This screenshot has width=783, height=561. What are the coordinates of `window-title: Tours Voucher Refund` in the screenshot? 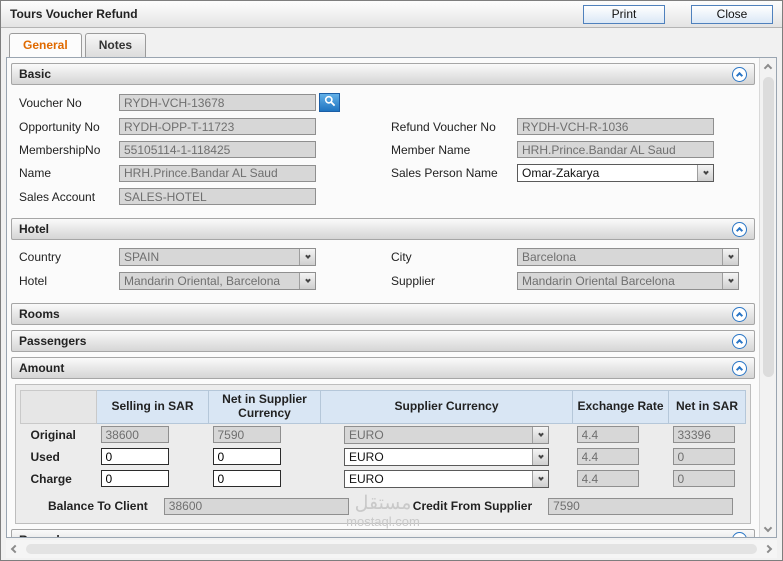 It's located at (74, 14).